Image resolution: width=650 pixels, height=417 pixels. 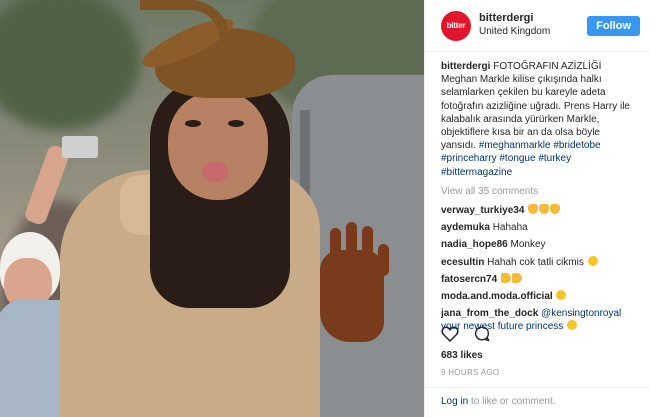 I want to click on action-bar, so click(x=466, y=333).